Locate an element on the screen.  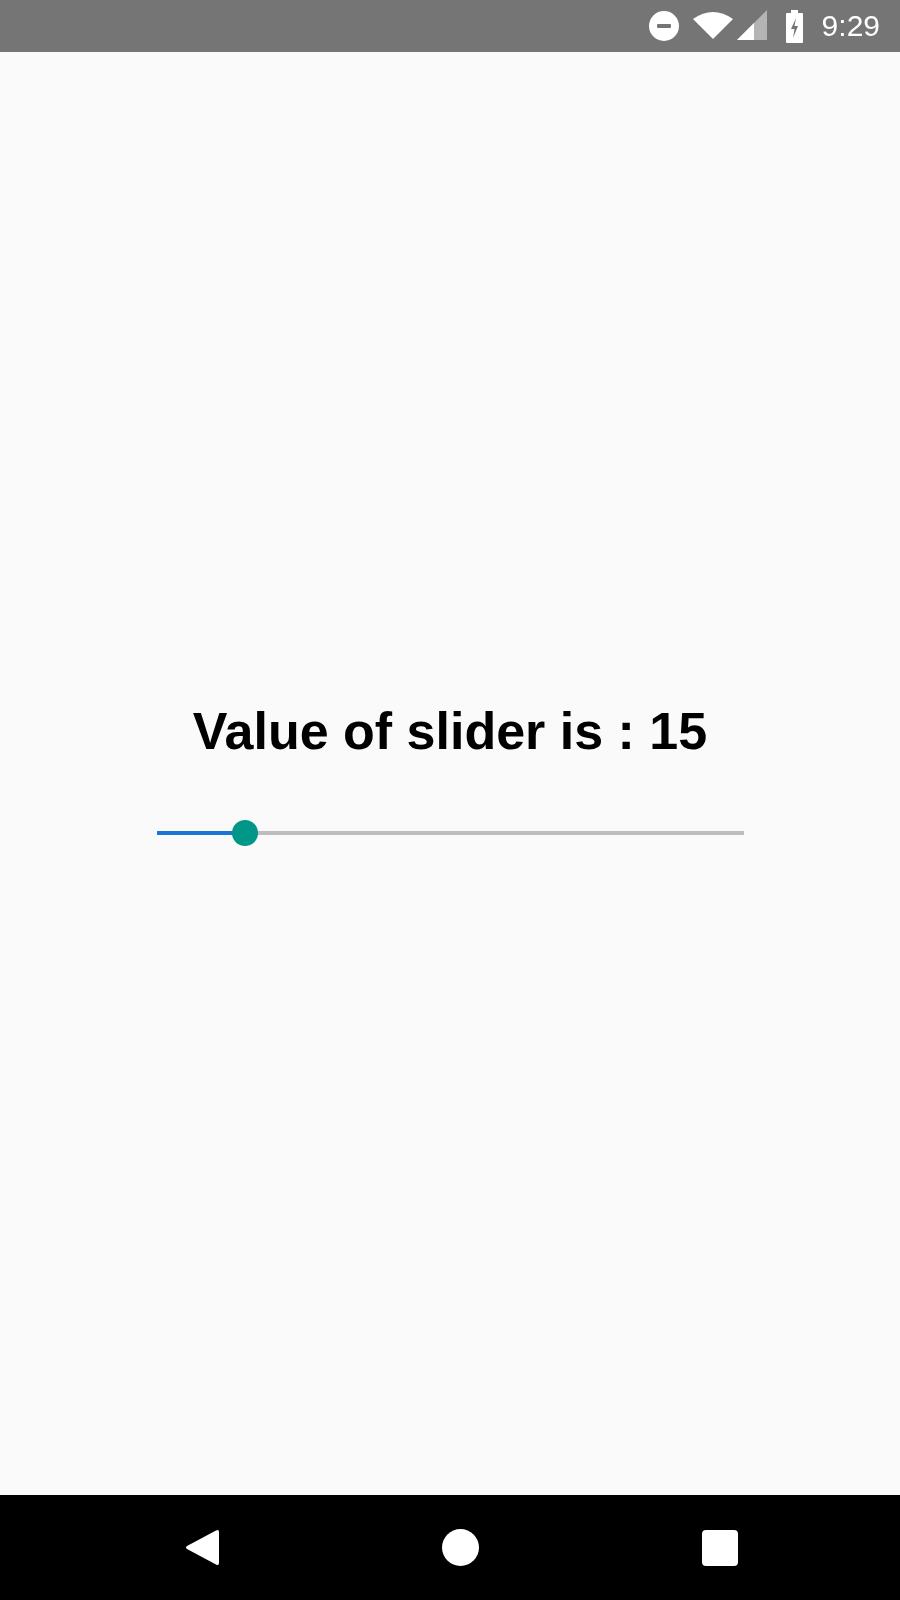
wifi-icon is located at coordinates (712, 25).